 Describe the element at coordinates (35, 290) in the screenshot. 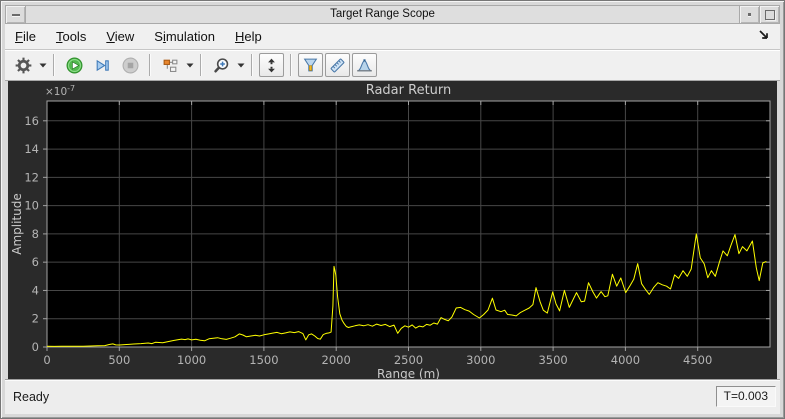

I see `y-tick-label: 4` at that location.